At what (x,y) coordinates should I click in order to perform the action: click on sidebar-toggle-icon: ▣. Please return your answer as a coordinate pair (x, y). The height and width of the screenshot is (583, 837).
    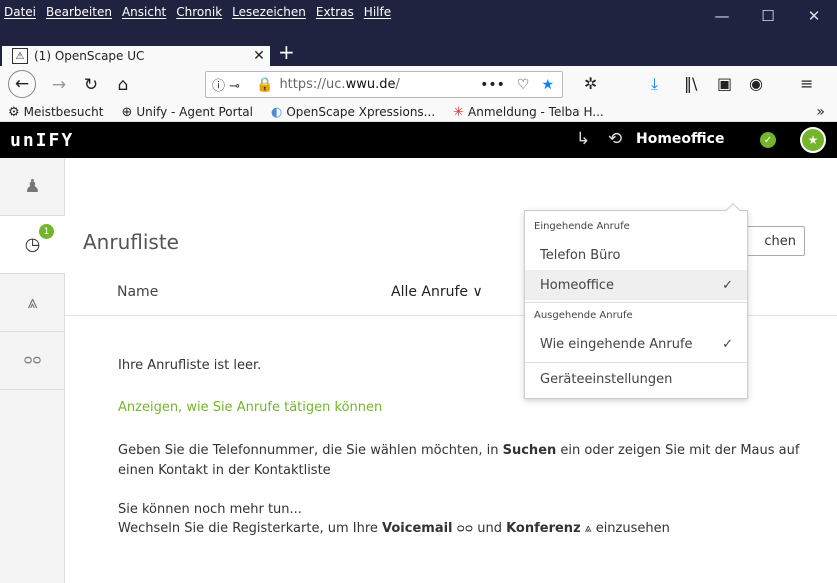
    Looking at the image, I should click on (724, 83).